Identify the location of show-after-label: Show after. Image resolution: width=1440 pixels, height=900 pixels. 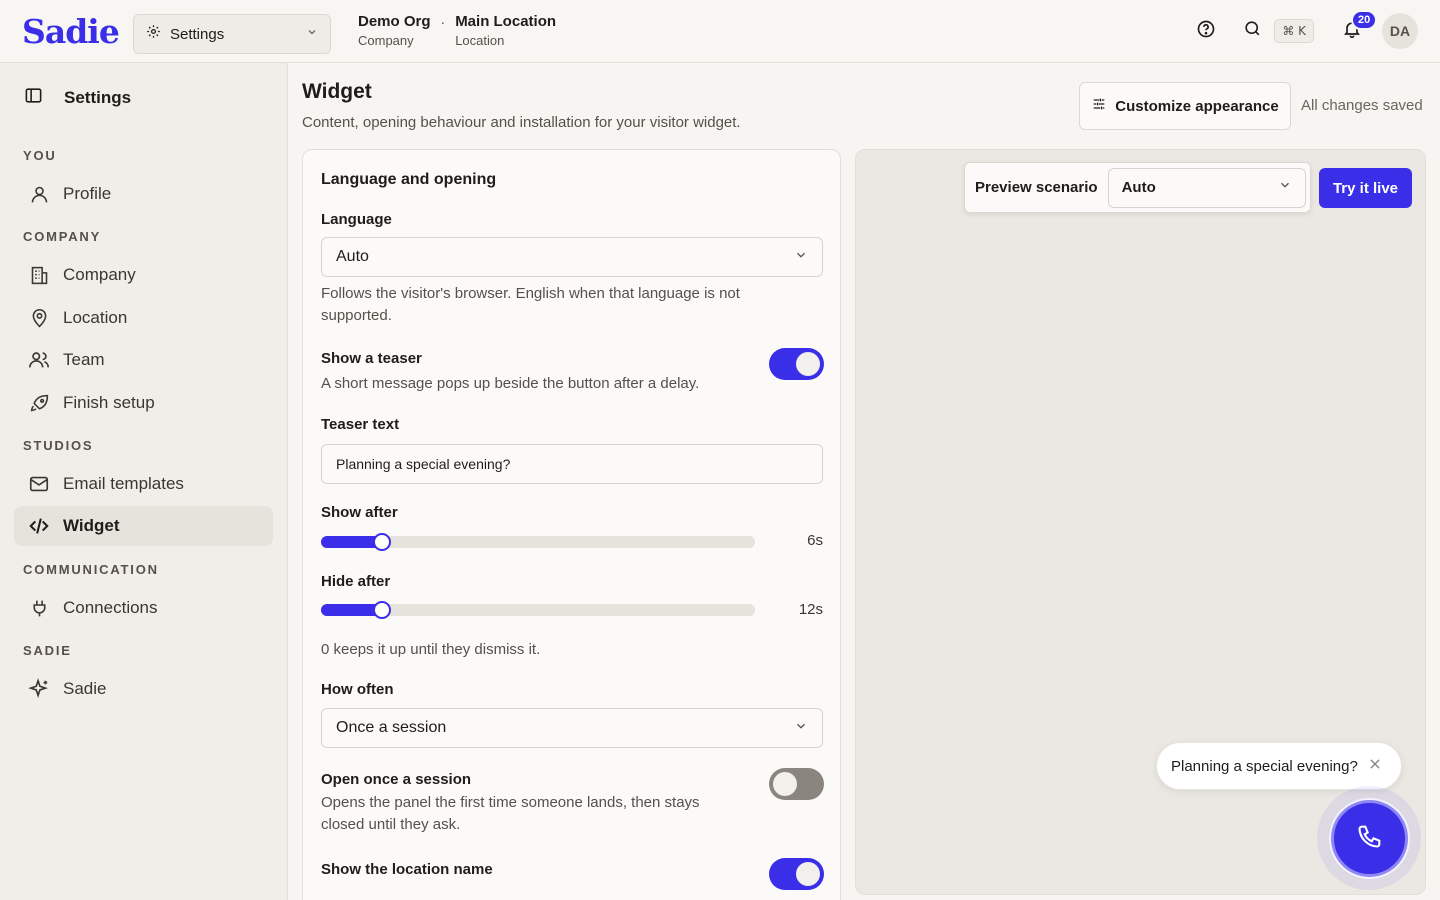
(359, 512).